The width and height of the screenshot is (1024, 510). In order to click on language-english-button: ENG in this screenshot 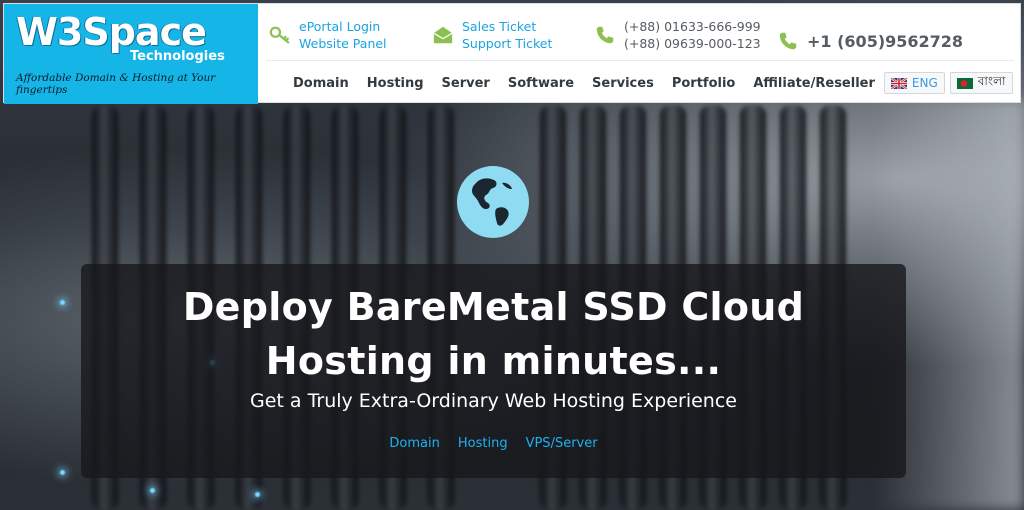, I will do `click(914, 83)`.